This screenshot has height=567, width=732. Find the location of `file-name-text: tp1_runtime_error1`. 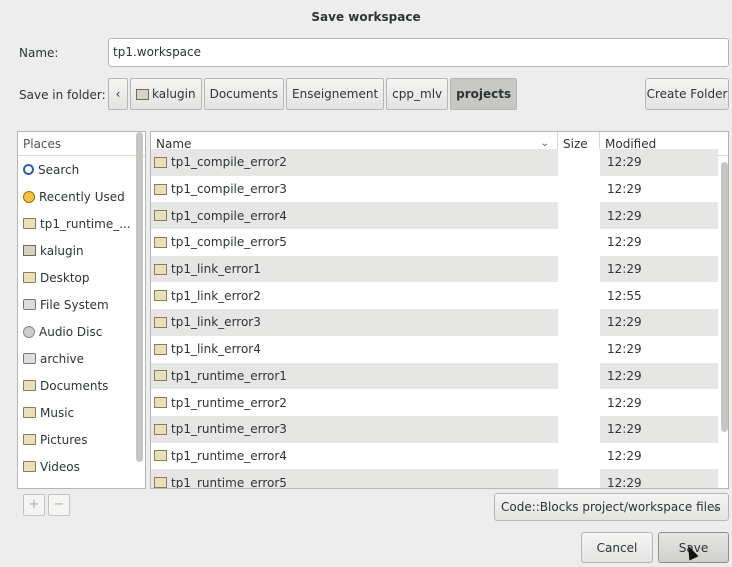

file-name-text: tp1_runtime_error1 is located at coordinates (229, 375).